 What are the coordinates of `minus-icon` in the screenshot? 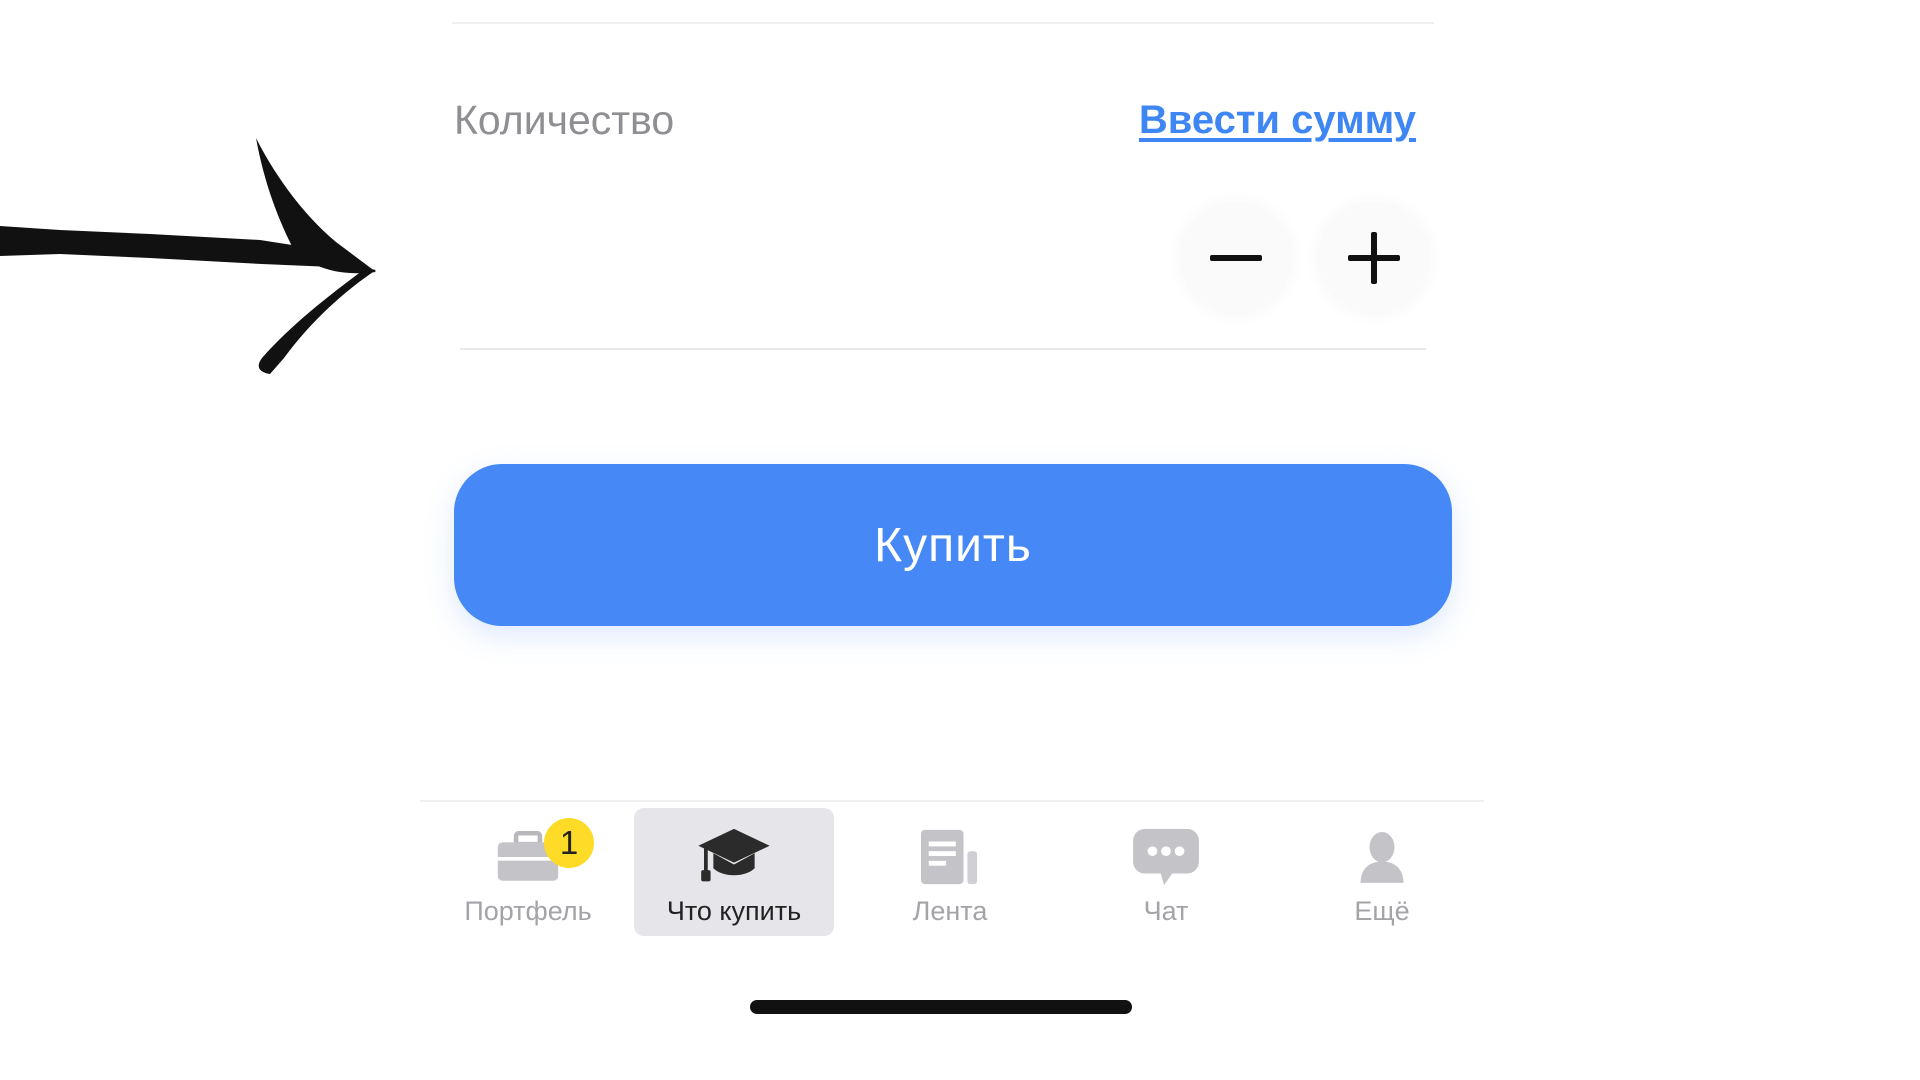 It's located at (1236, 258).